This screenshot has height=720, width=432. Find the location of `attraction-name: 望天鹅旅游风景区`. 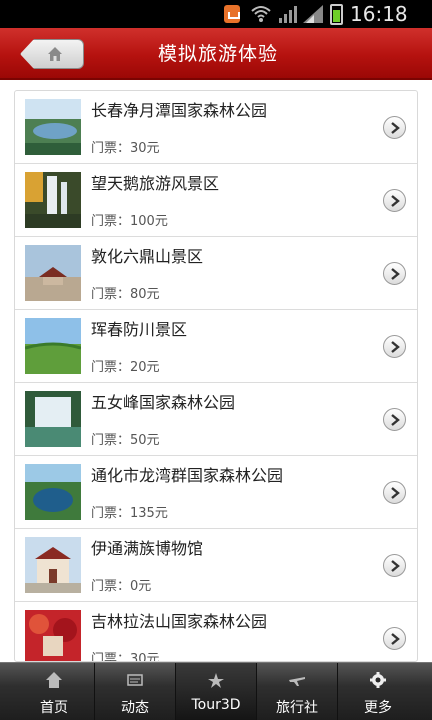

attraction-name: 望天鹅旅游风景区 is located at coordinates (155, 183).